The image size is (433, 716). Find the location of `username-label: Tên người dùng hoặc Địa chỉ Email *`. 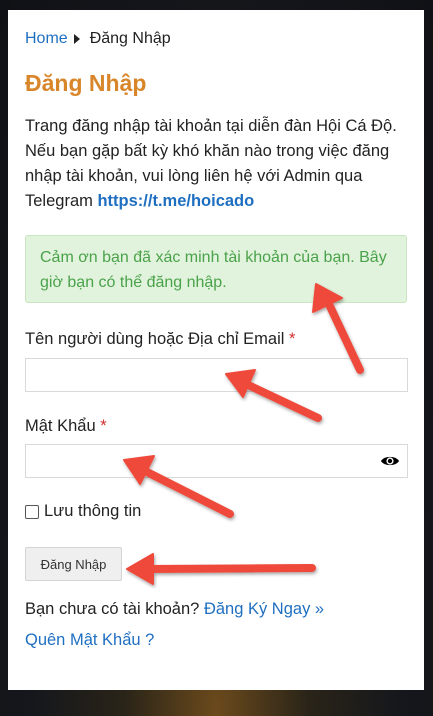

username-label: Tên người dùng hoặc Địa chỉ Email * is located at coordinates (160, 339).